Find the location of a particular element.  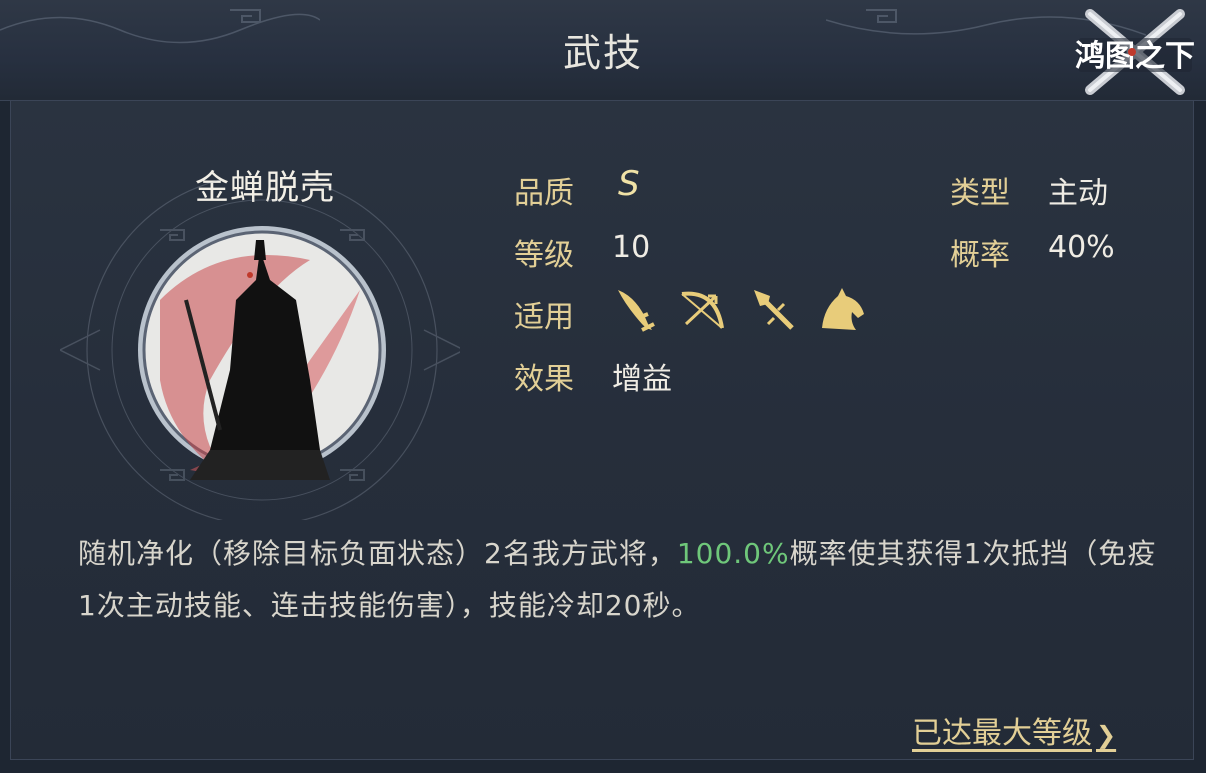

page-title: 武技 is located at coordinates (602, 53).